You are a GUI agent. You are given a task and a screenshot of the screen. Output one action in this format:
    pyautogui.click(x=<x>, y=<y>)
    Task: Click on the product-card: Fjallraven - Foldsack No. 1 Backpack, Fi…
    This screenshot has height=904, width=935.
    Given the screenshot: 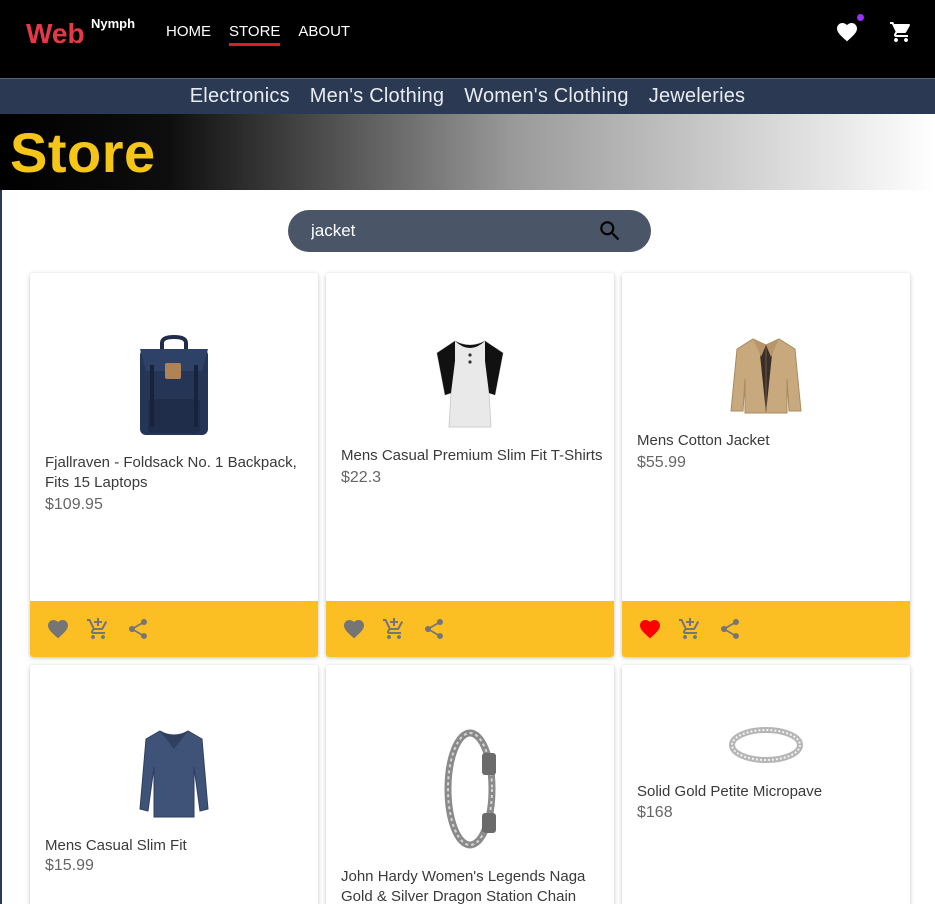 What is the action you would take?
    pyautogui.click(x=174, y=465)
    